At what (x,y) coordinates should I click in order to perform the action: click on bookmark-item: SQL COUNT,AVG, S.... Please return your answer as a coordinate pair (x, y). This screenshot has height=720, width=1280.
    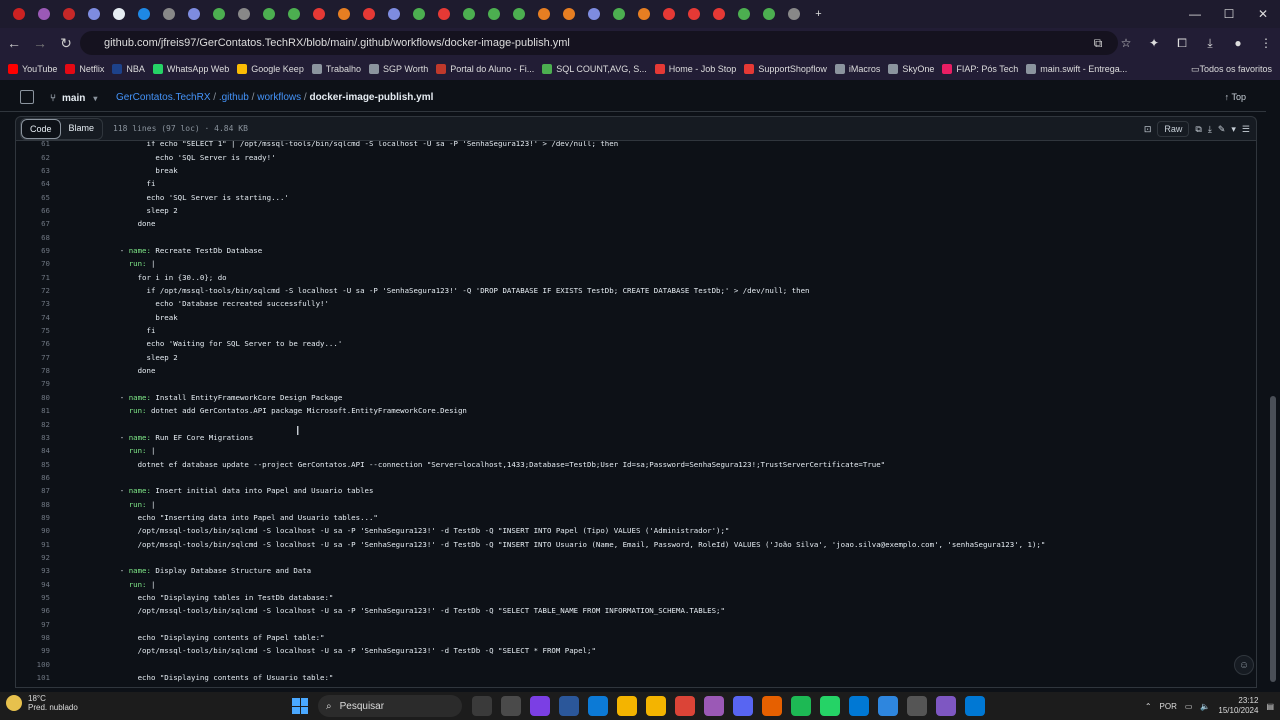
    Looking at the image, I should click on (594, 69).